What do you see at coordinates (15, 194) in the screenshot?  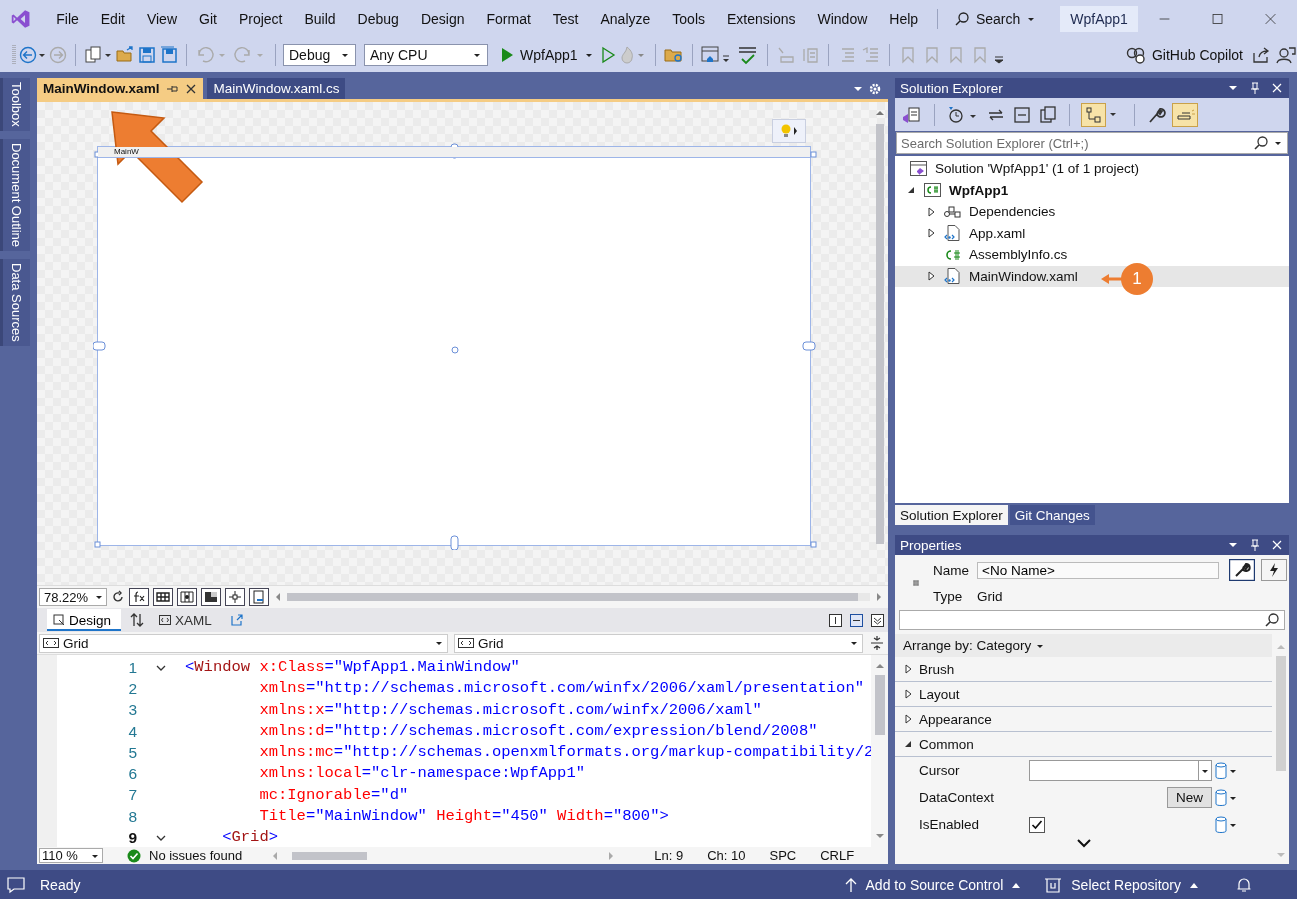 I see `side-tab: Document Outline` at bounding box center [15, 194].